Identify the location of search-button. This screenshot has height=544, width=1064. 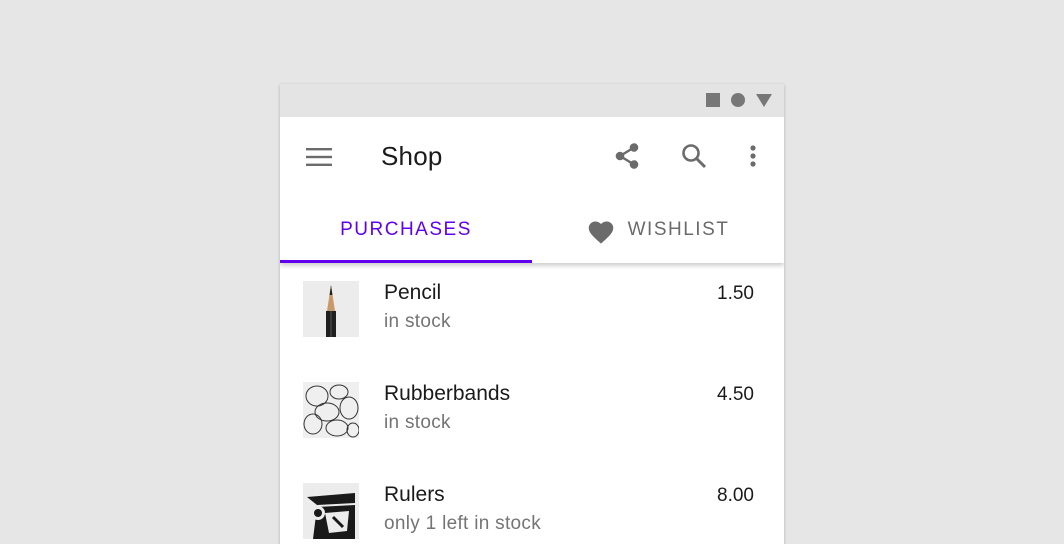
(694, 156).